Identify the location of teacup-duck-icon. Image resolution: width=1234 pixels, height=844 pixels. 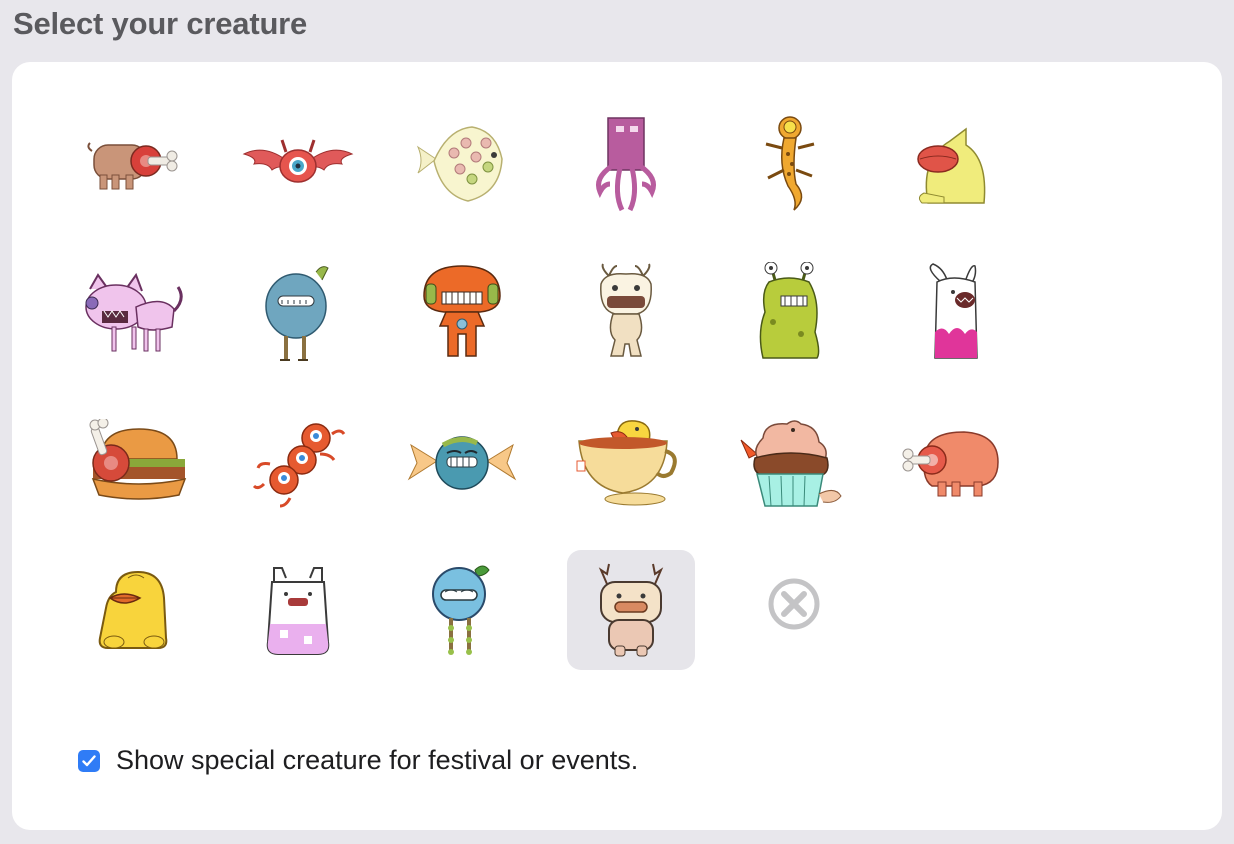
(626, 463).